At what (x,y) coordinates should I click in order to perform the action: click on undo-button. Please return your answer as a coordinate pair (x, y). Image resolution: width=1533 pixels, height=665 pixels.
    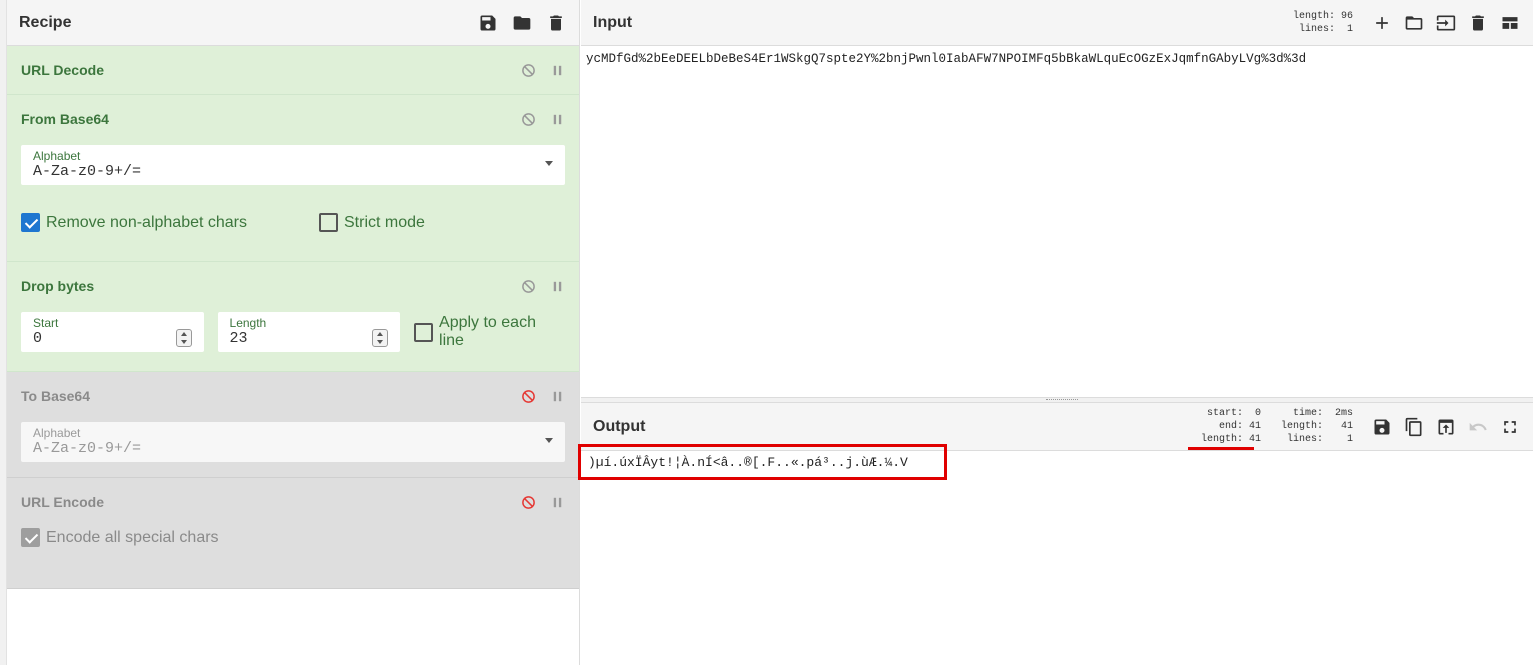
    Looking at the image, I should click on (1478, 427).